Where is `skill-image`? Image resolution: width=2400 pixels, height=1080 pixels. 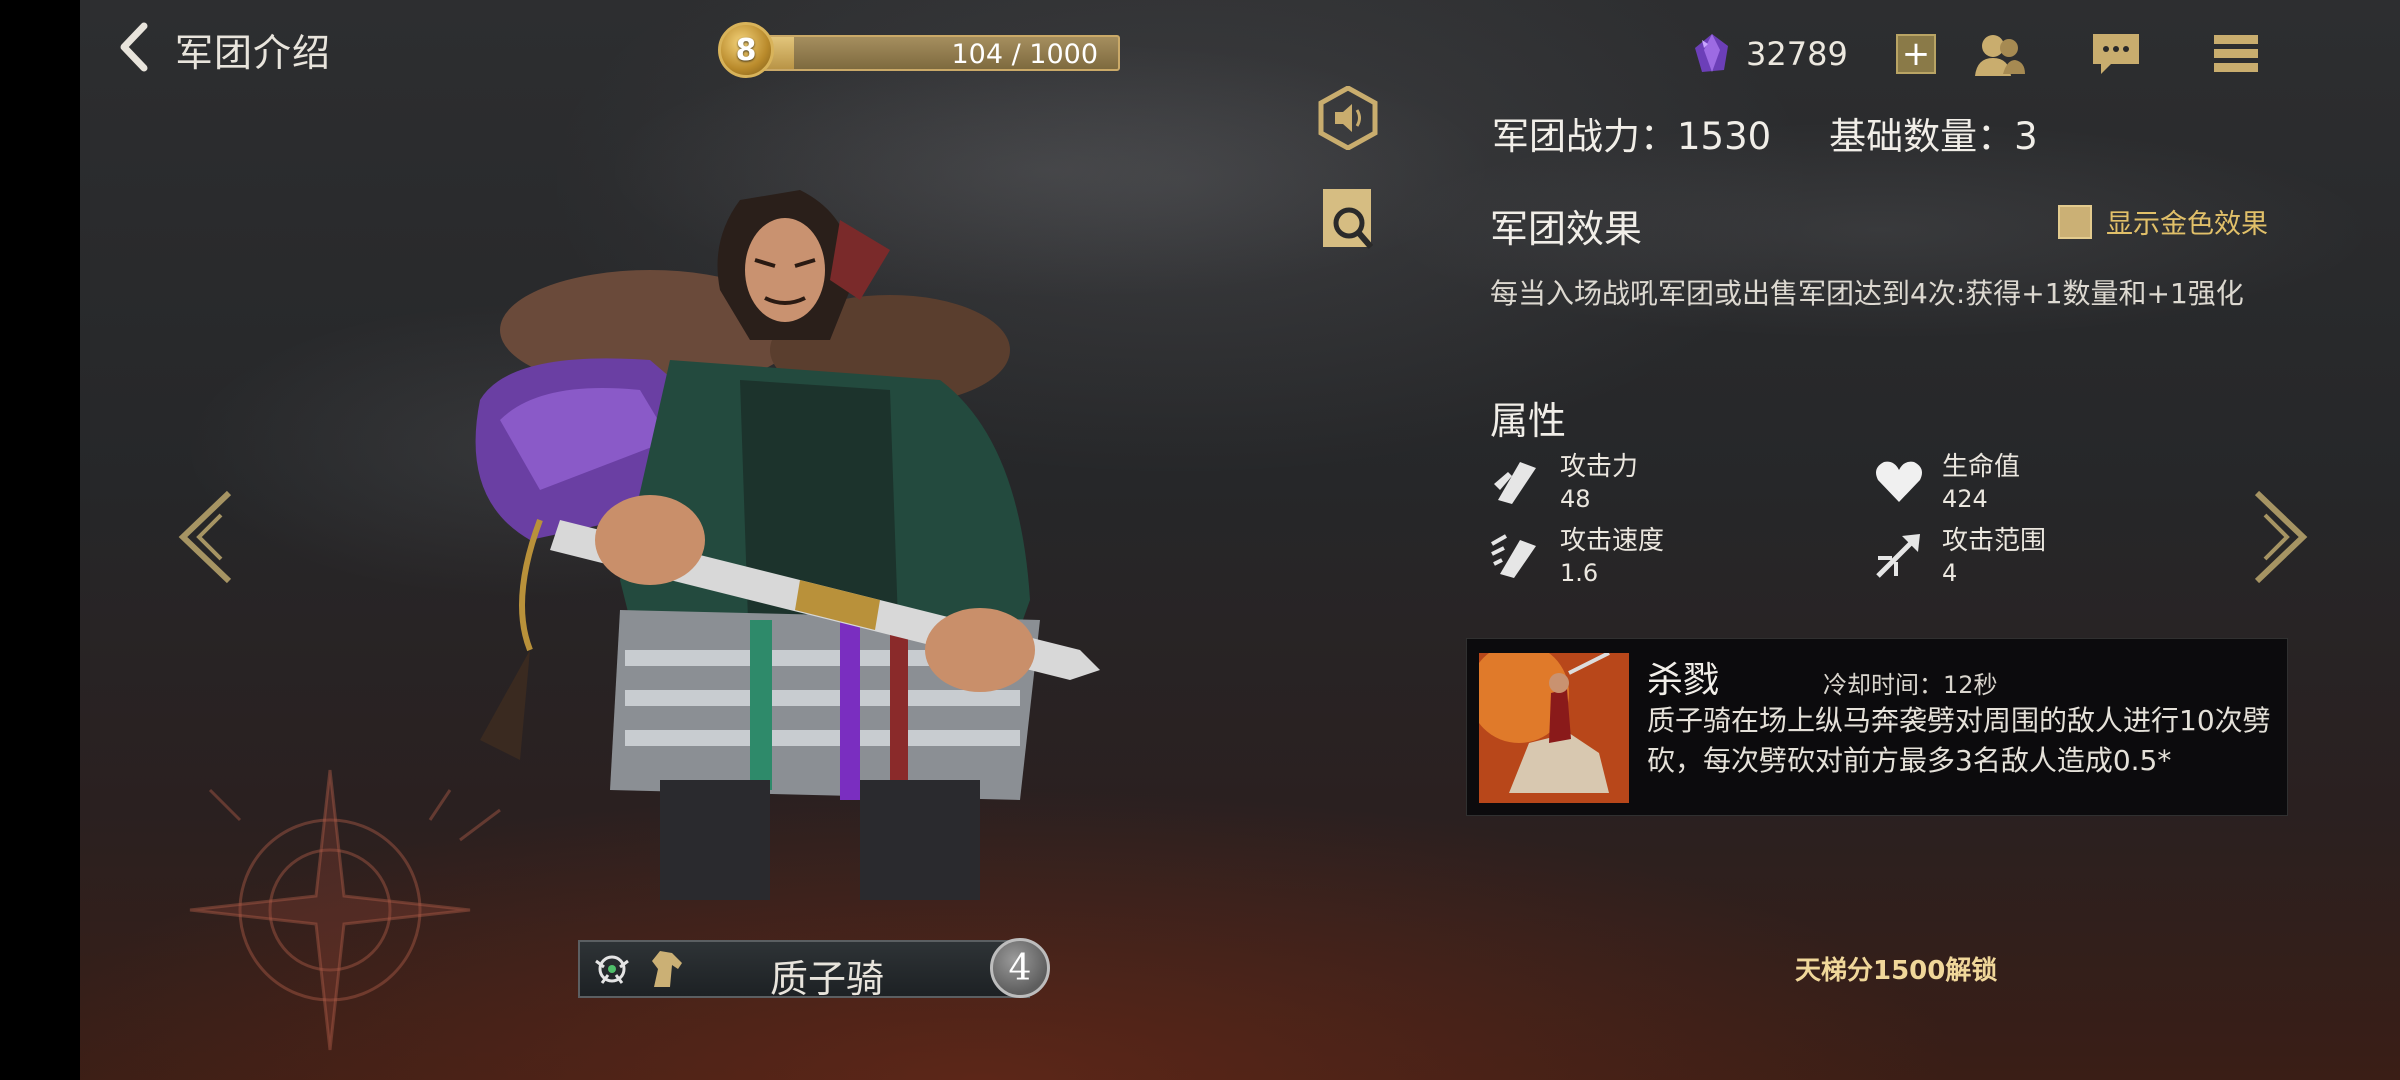 skill-image is located at coordinates (1554, 728).